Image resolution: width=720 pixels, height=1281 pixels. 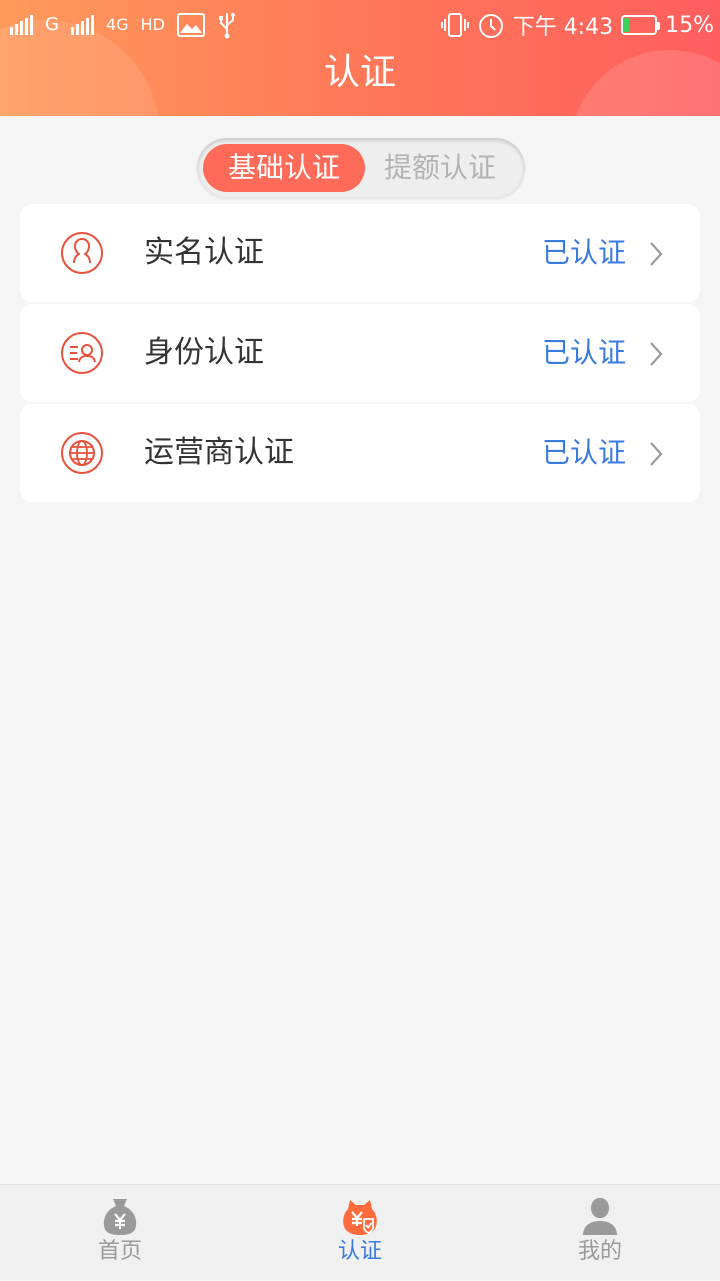 What do you see at coordinates (599, 1251) in the screenshot?
I see `tab-label: 我的` at bounding box center [599, 1251].